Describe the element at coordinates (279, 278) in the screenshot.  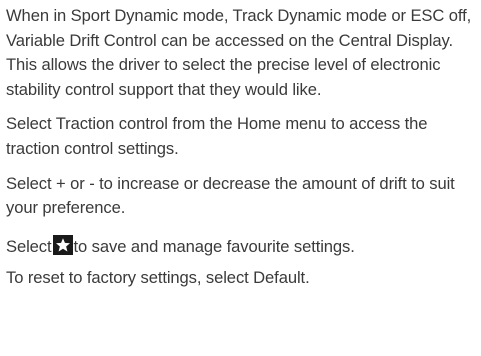
I see `default-term: Default` at that location.